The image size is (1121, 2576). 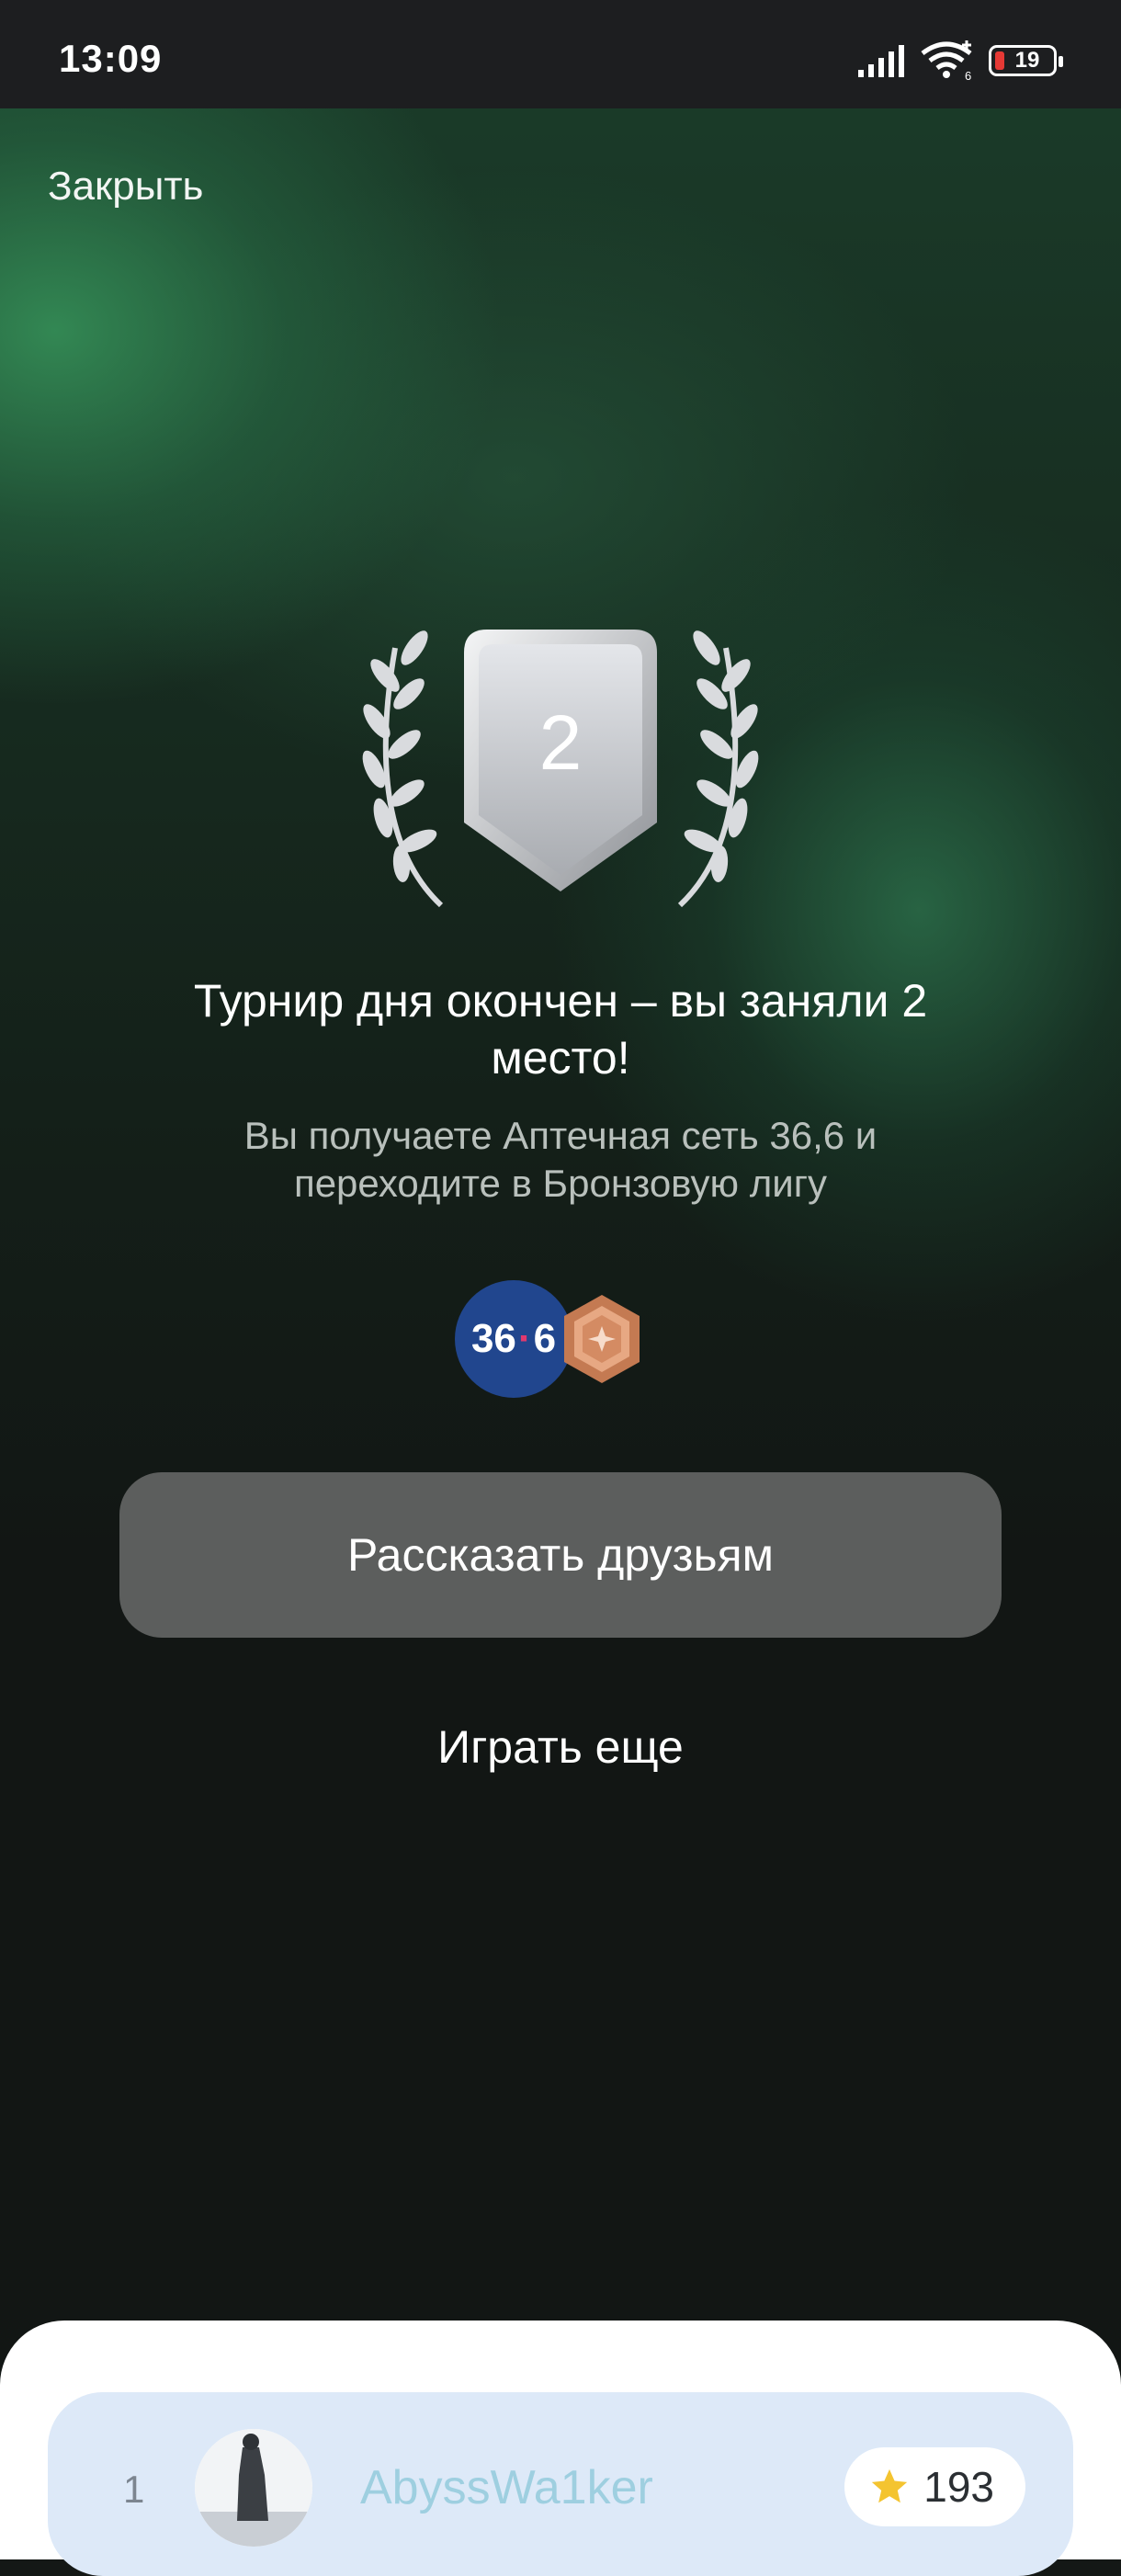 What do you see at coordinates (968, 75) in the screenshot?
I see `network-label: 6` at bounding box center [968, 75].